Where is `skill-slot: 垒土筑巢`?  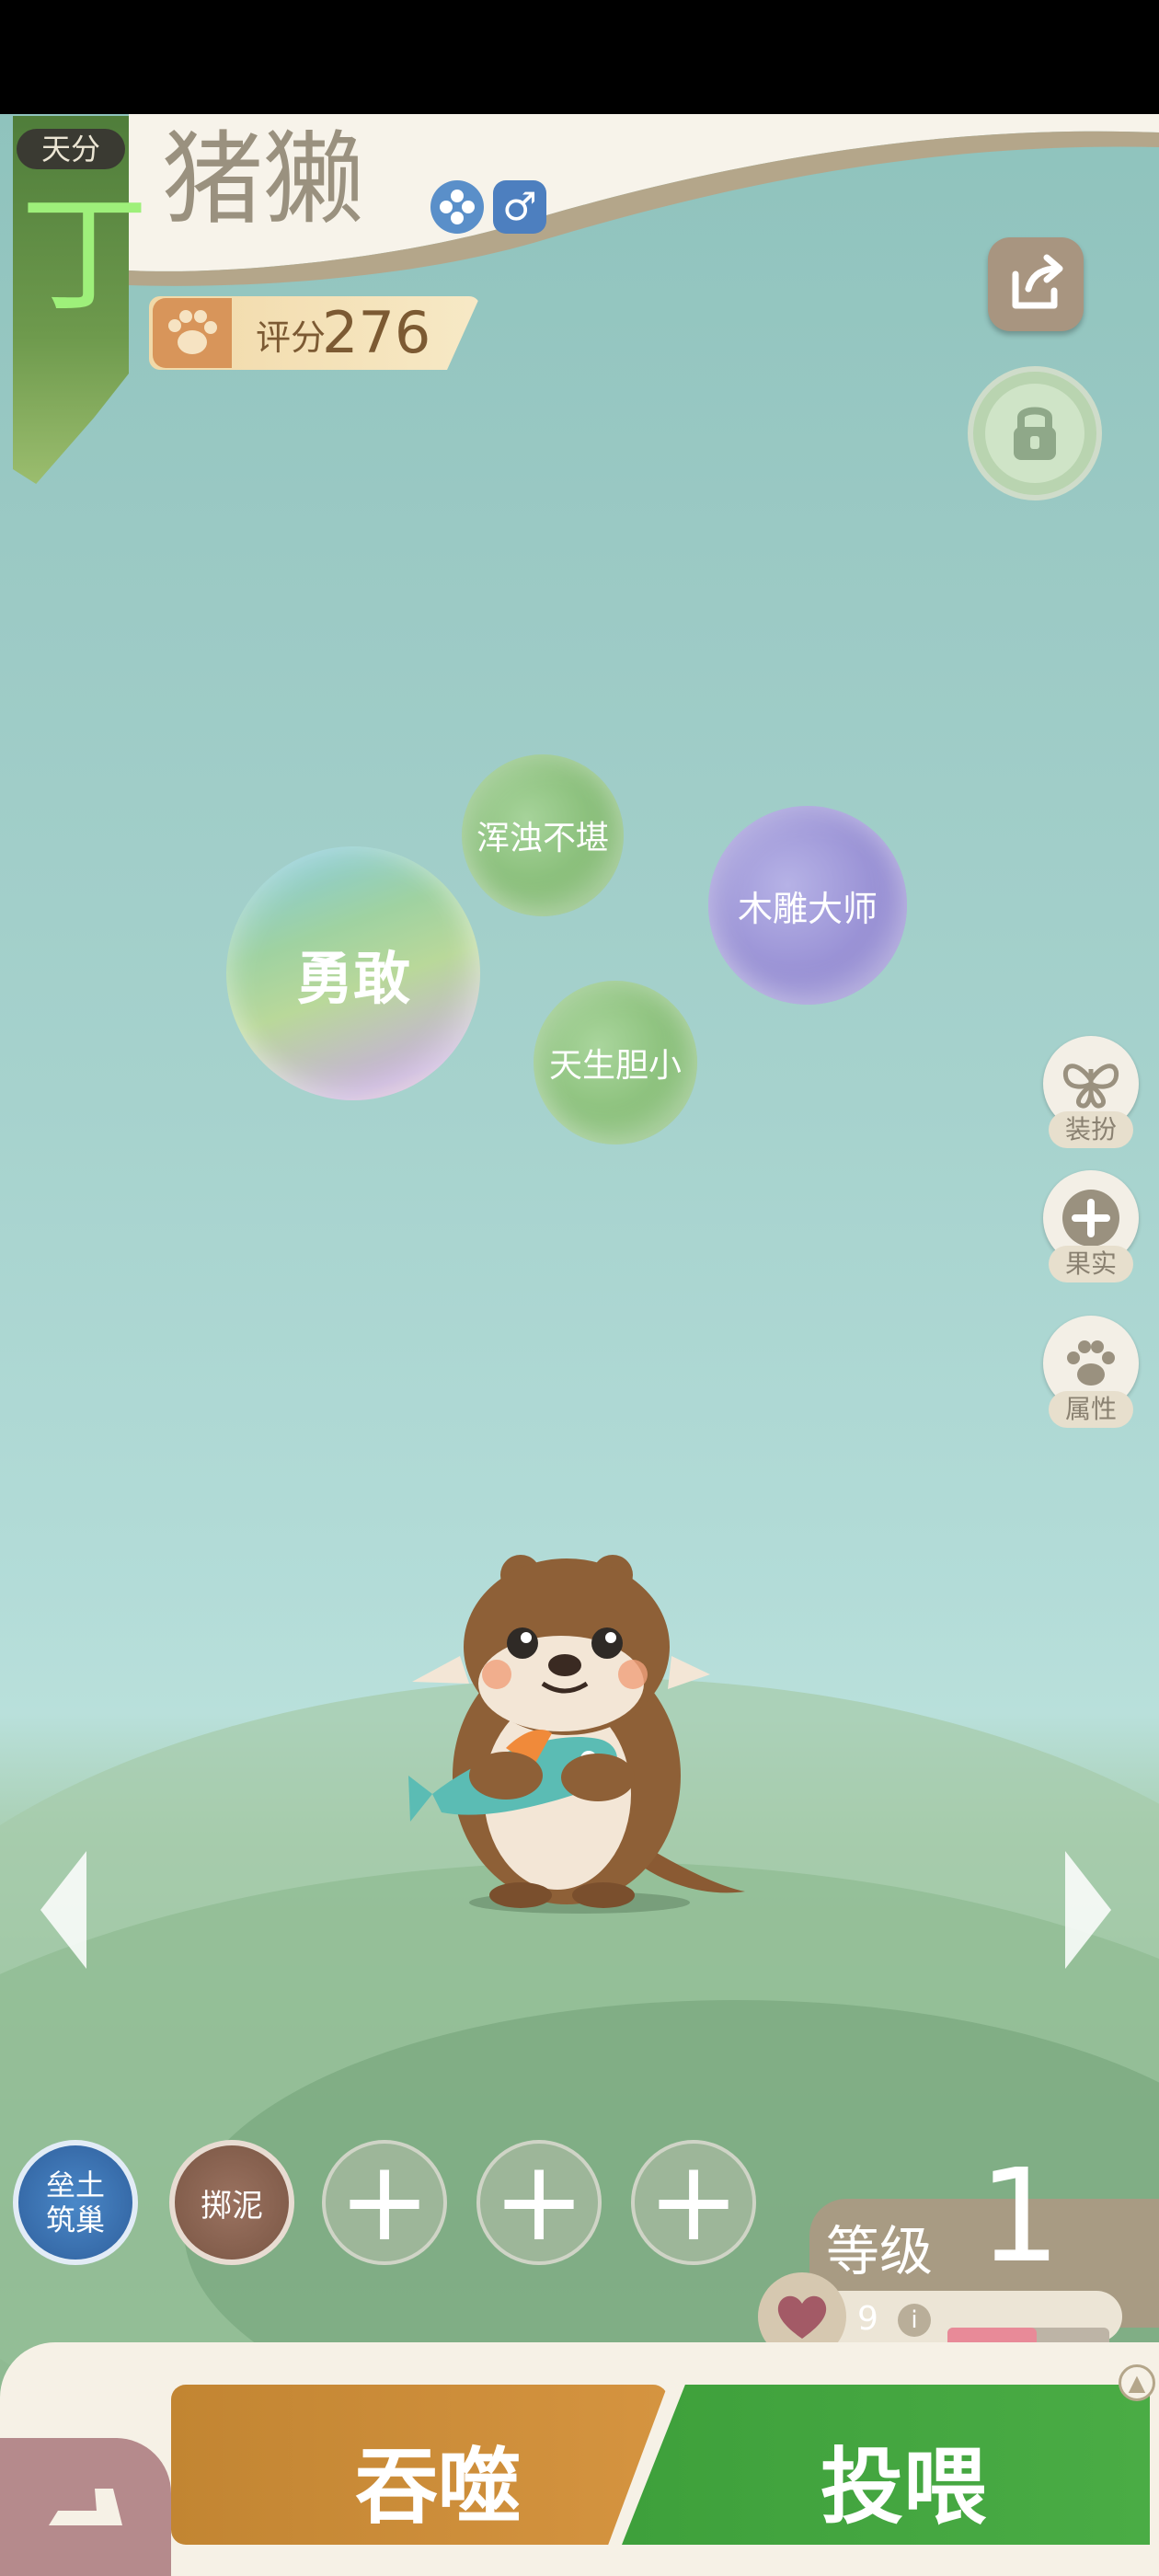
skill-slot: 垒土筑巢 is located at coordinates (75, 2202).